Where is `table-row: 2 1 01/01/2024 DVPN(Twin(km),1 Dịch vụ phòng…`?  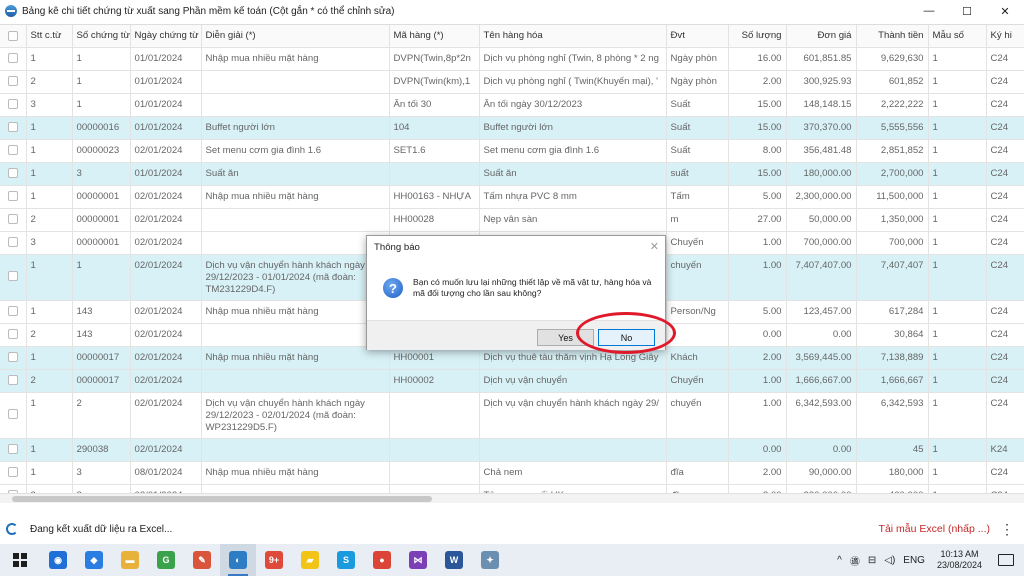
table-row: 2 1 01/01/2024 DVPN(Twin(km),1 Dịch vụ phòng… is located at coordinates (512, 82).